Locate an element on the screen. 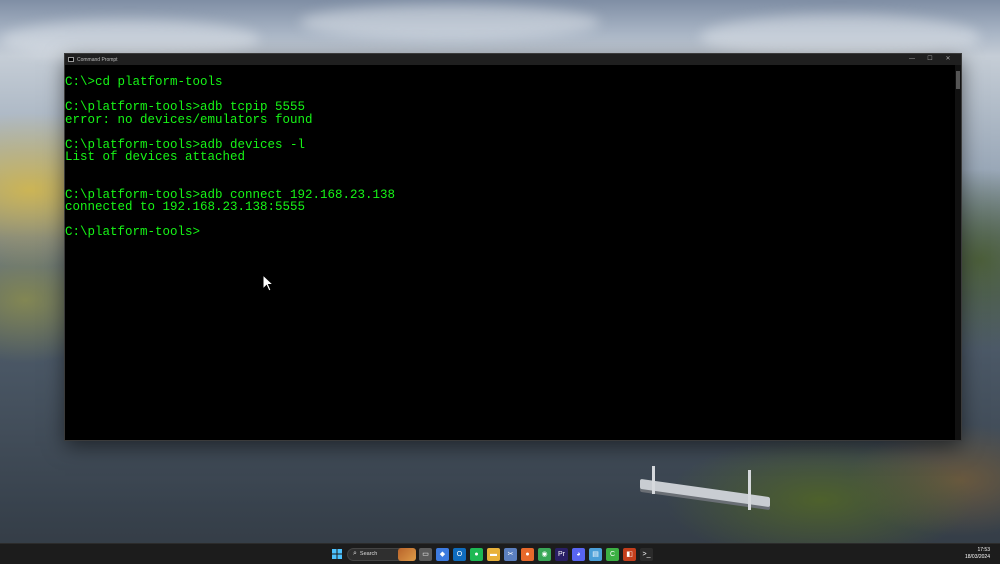 Image resolution: width=1000 pixels, height=564 pixels. firefox-icon: ● is located at coordinates (527, 554).